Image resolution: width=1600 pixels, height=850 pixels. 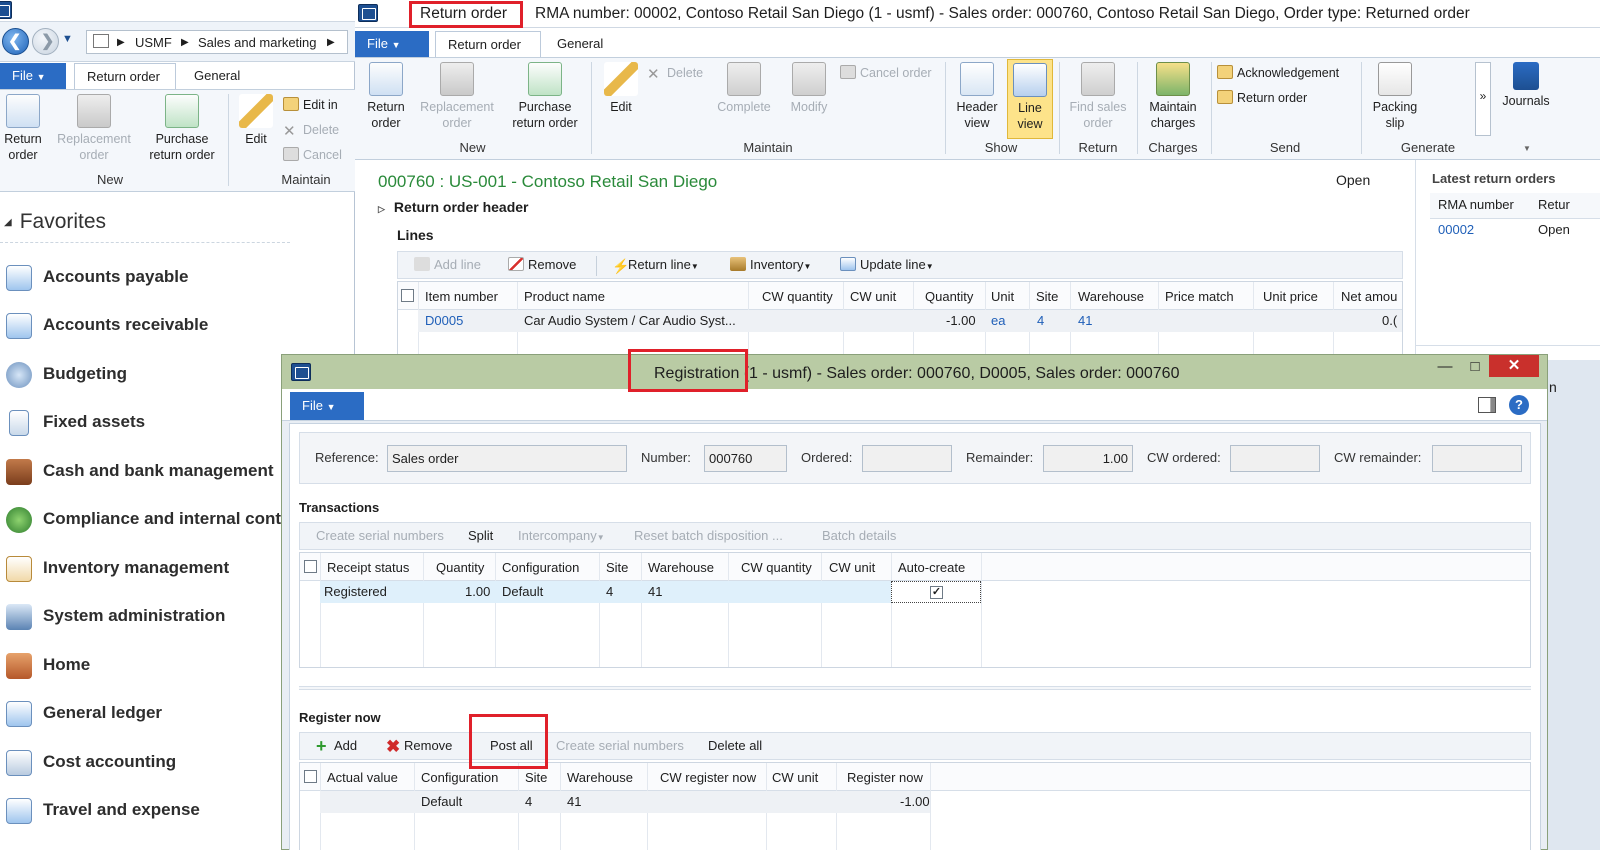 I want to click on line-view-button: Line view, so click(x=1030, y=99).